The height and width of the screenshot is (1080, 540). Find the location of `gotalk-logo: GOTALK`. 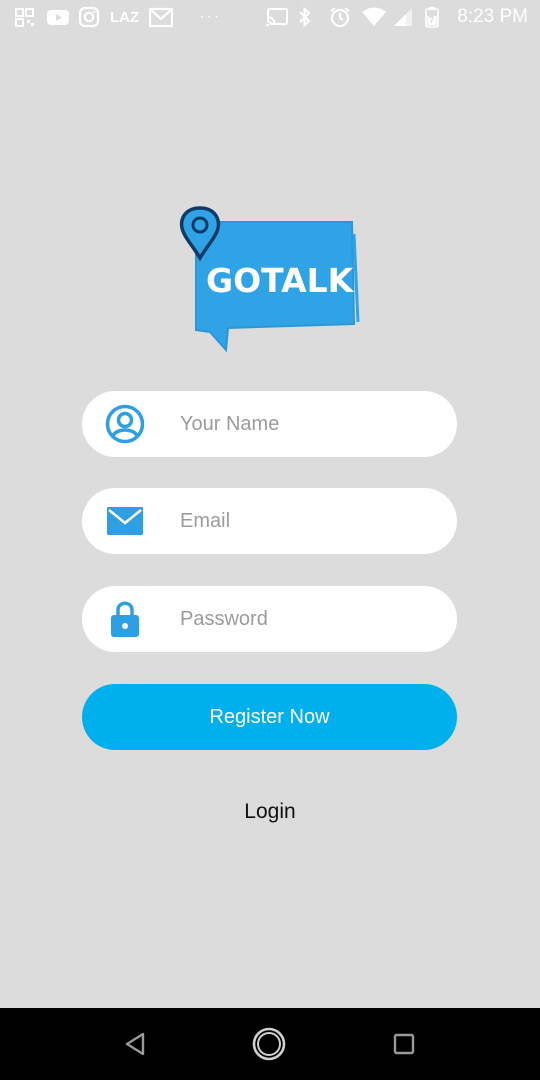

gotalk-logo: GOTALK is located at coordinates (270, 279).